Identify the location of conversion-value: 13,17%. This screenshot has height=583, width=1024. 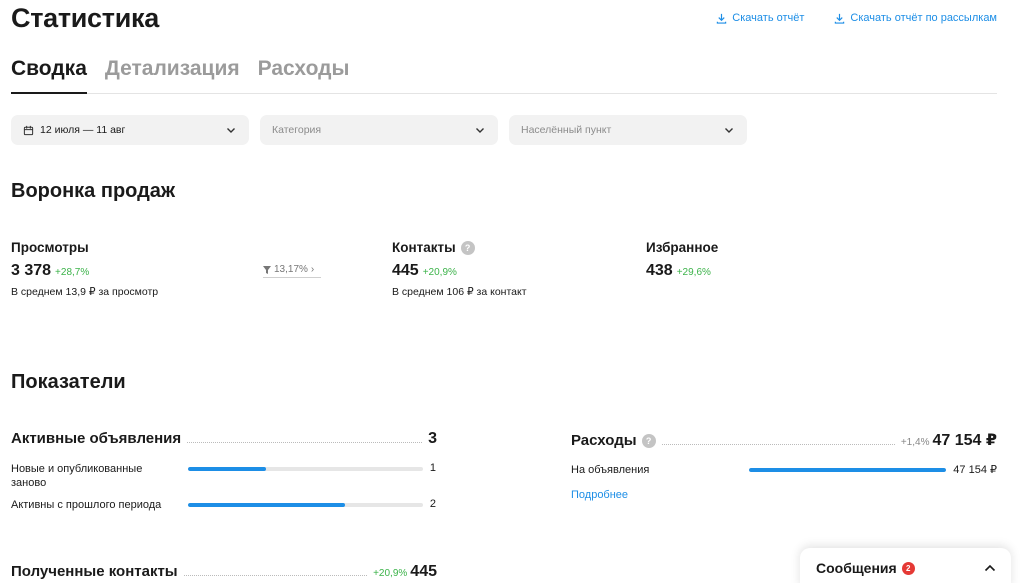
(291, 269).